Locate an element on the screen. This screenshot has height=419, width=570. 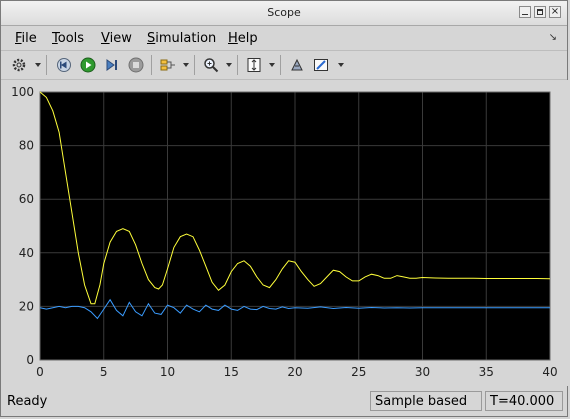
x-tick-label: 30 is located at coordinates (422, 372).